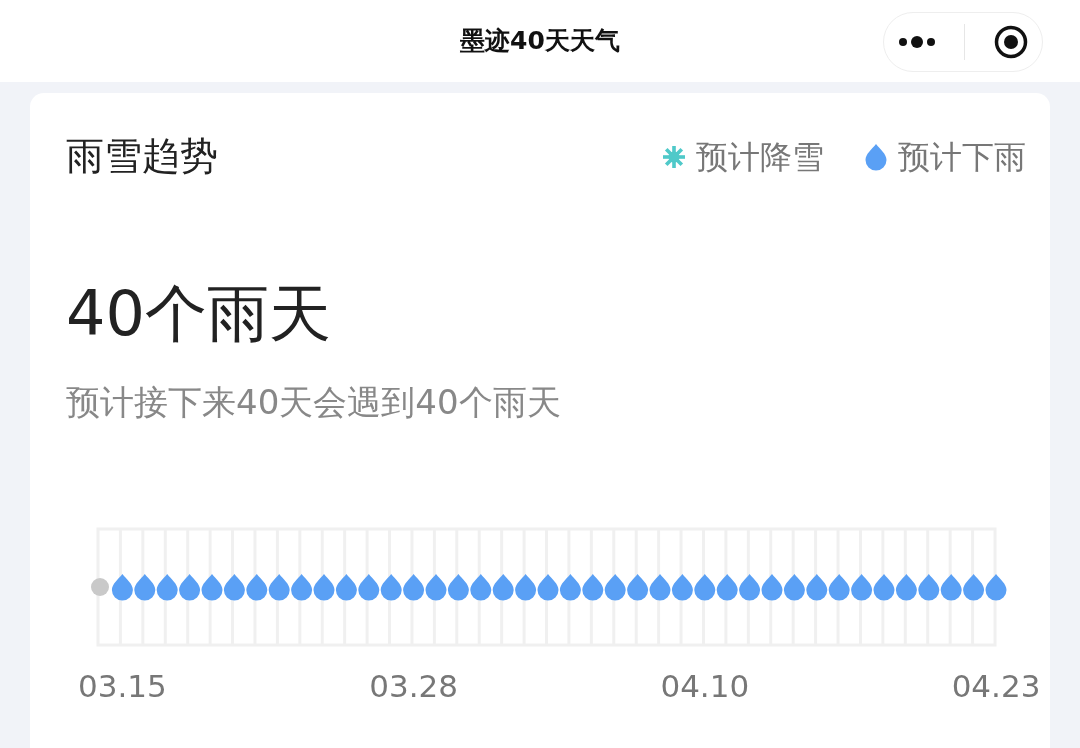 This screenshot has height=748, width=1080. What do you see at coordinates (1010, 42) in the screenshot?
I see `close-target-icon` at bounding box center [1010, 42].